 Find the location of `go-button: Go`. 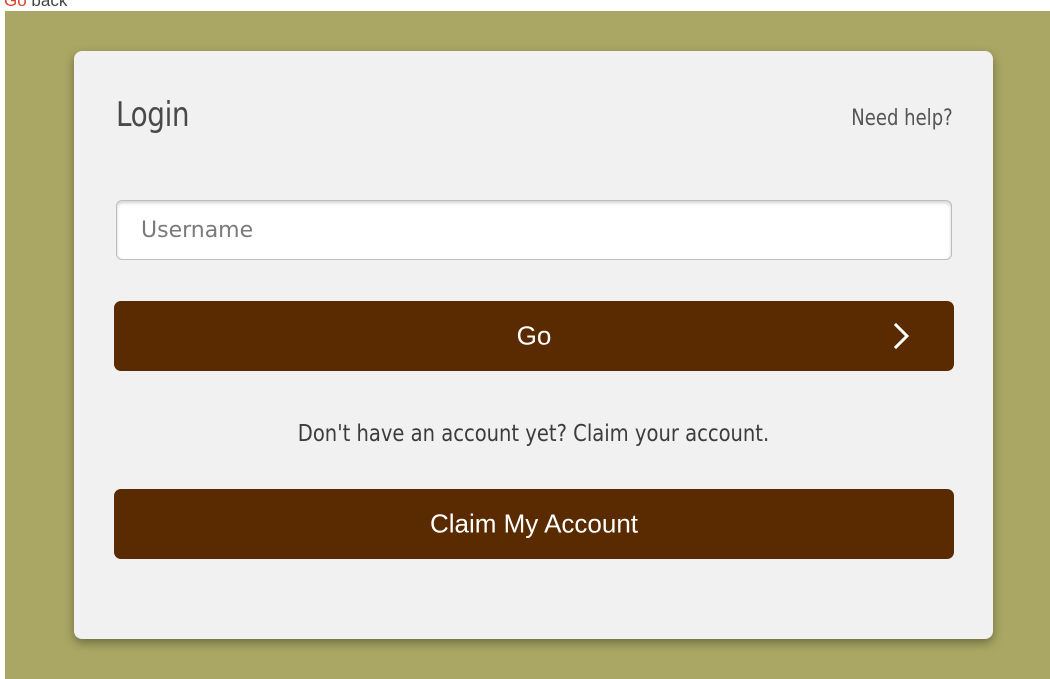

go-button: Go is located at coordinates (534, 336).